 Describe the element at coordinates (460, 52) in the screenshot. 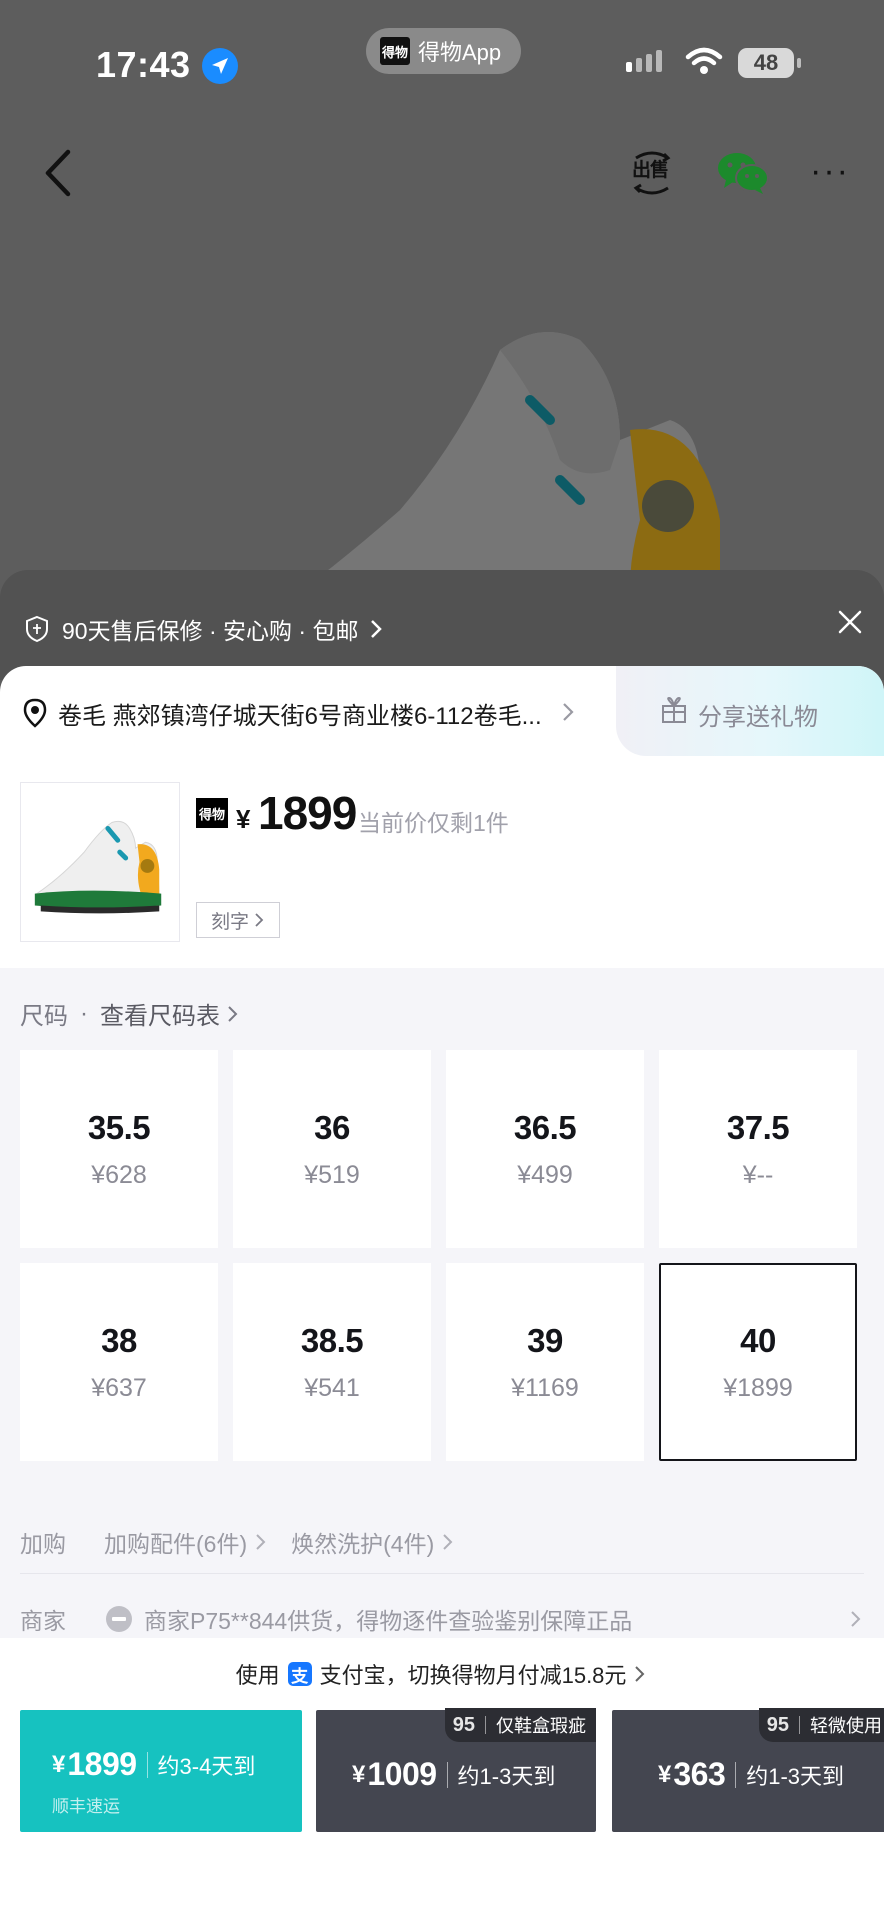

I see `app-pill-label: 得物App` at that location.